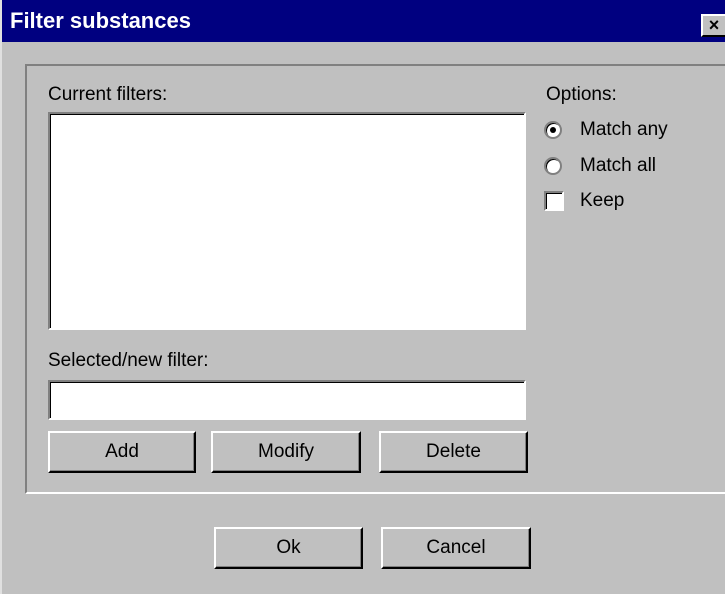 The height and width of the screenshot is (594, 725). Describe the element at coordinates (602, 201) in the screenshot. I see `keep-label: Keep` at that location.